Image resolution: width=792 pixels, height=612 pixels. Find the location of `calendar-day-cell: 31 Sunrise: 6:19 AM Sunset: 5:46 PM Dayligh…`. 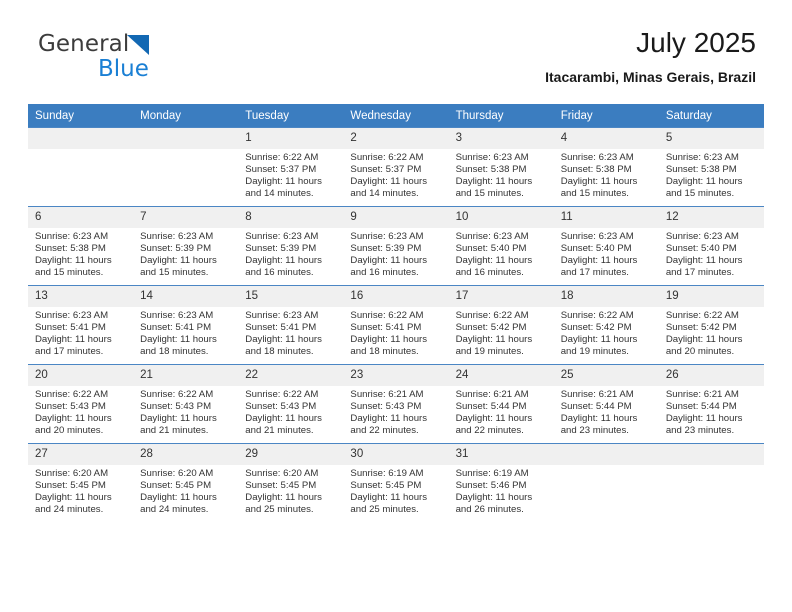

calendar-day-cell: 31 Sunrise: 6:19 AM Sunset: 5:46 PM Dayligh… is located at coordinates (501, 482).